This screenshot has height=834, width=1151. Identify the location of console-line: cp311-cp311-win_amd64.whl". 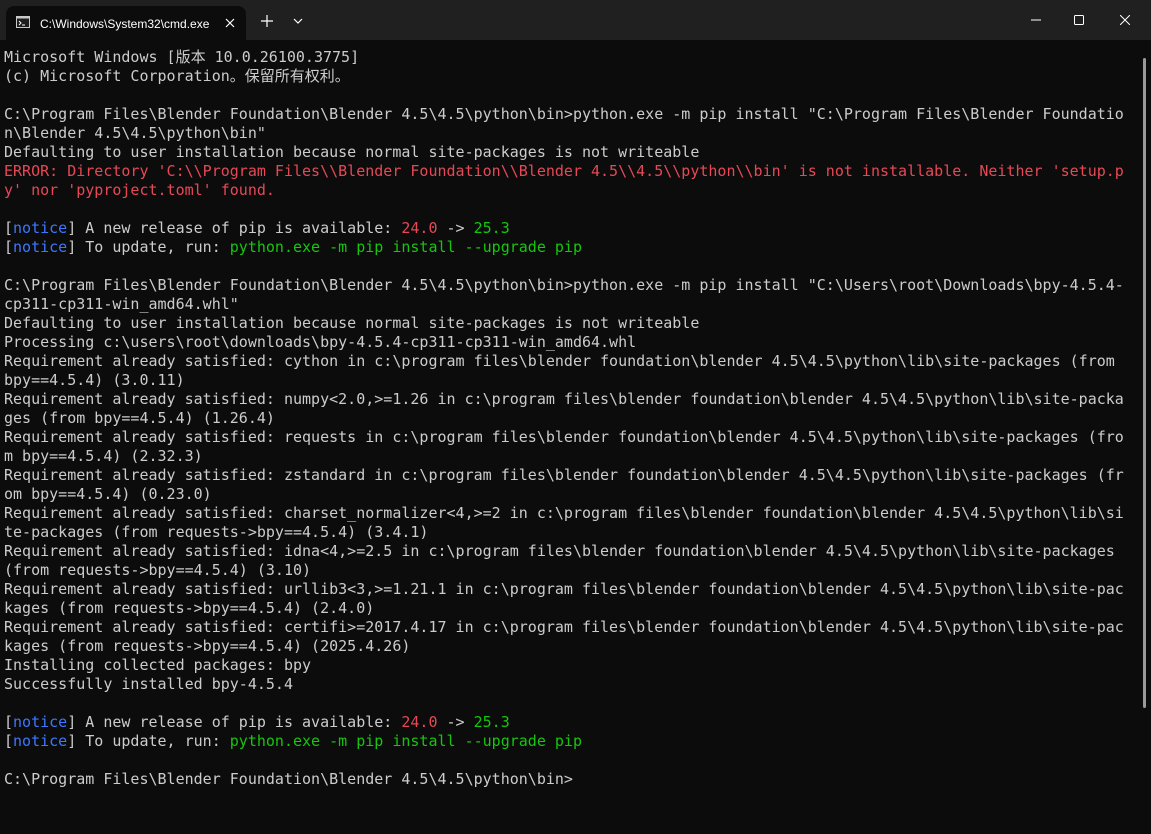
(121, 304).